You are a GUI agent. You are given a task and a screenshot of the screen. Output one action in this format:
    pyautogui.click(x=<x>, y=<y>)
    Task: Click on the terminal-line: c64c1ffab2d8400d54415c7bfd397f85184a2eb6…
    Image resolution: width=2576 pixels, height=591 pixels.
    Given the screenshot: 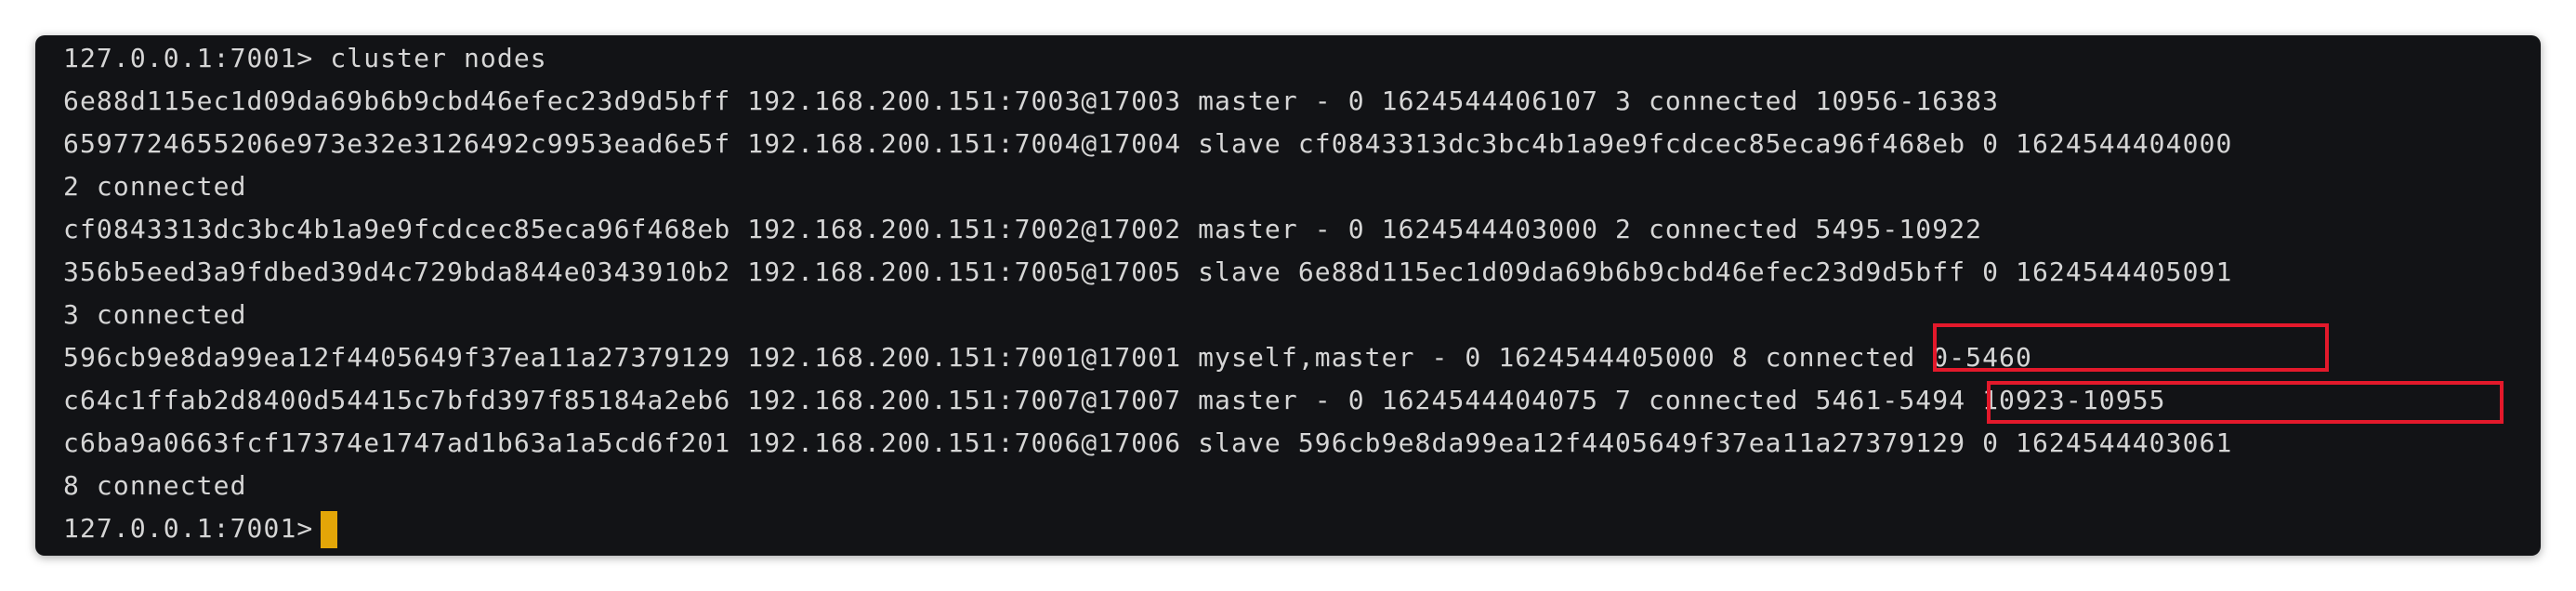 What is the action you would take?
    pyautogui.click(x=1114, y=400)
    